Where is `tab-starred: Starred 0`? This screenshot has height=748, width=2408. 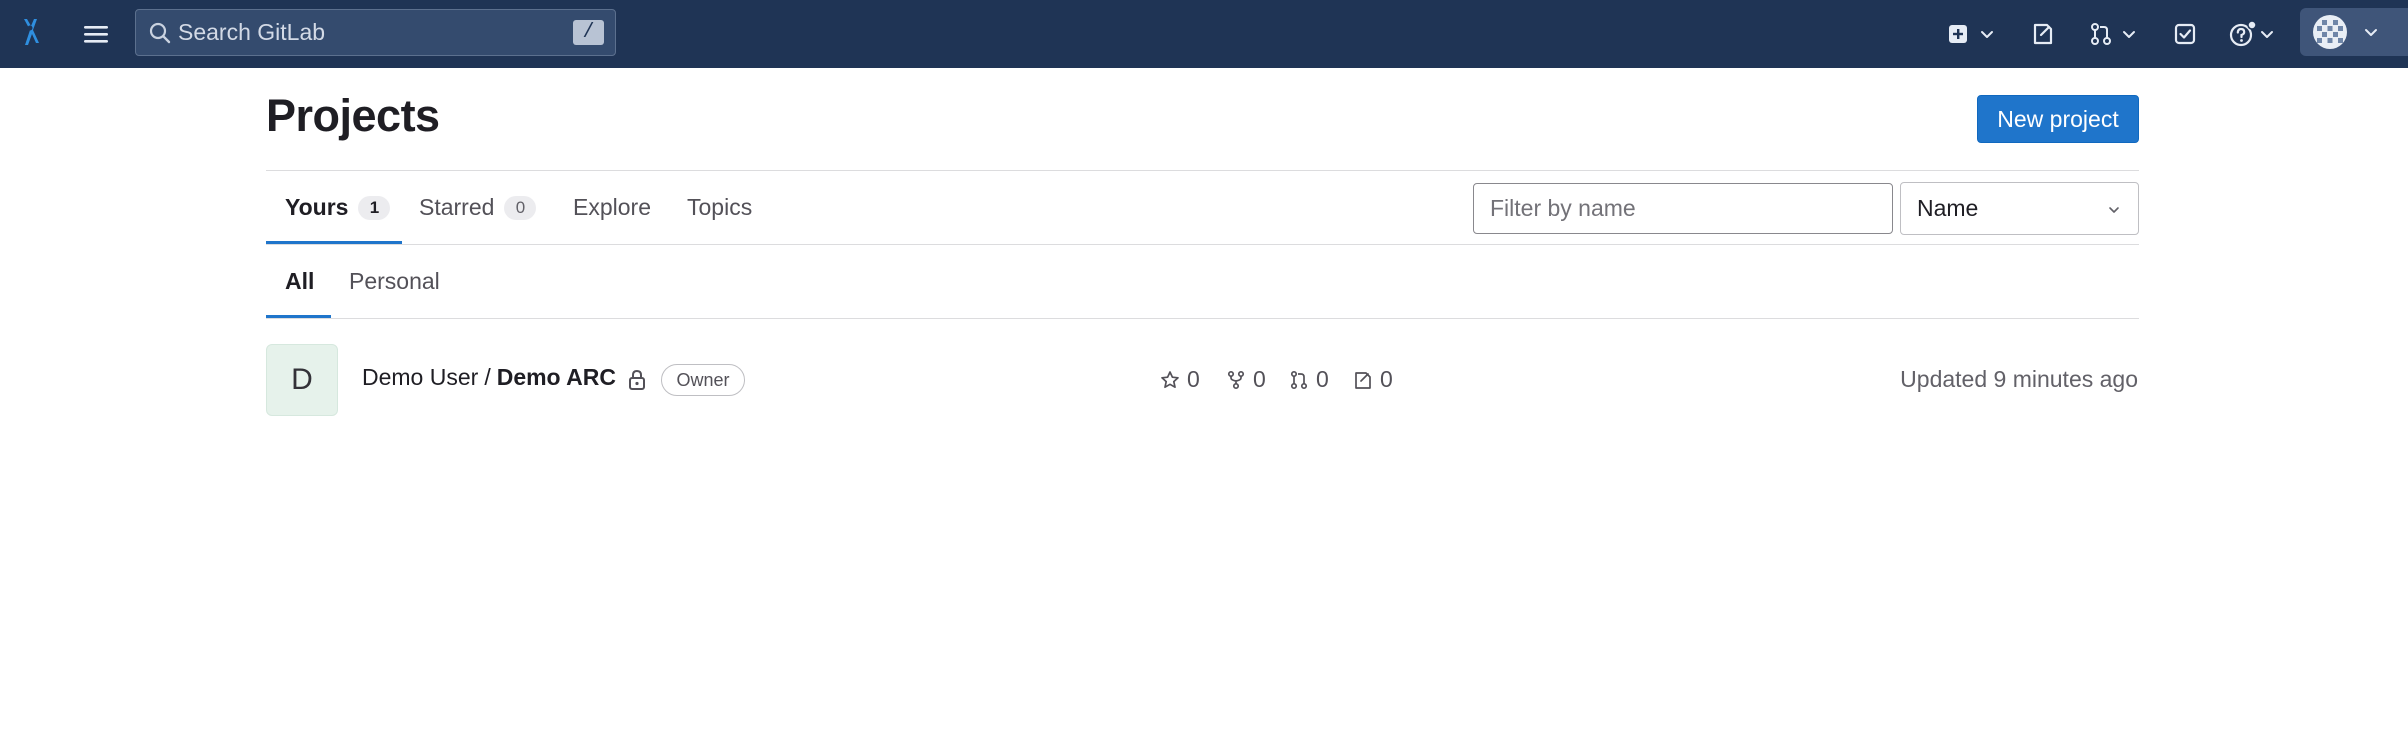
tab-starred: Starred 0 is located at coordinates (478, 207).